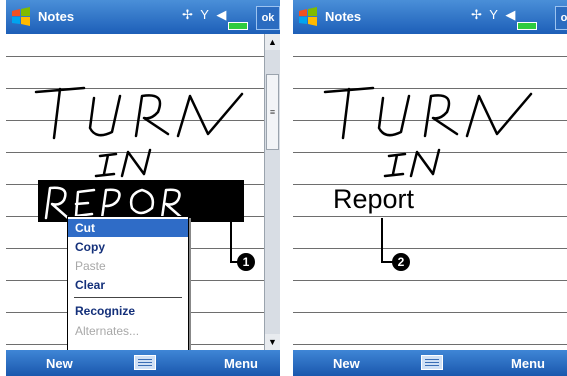  Describe the element at coordinates (272, 112) in the screenshot. I see `scroll-thumb: ≡` at that location.